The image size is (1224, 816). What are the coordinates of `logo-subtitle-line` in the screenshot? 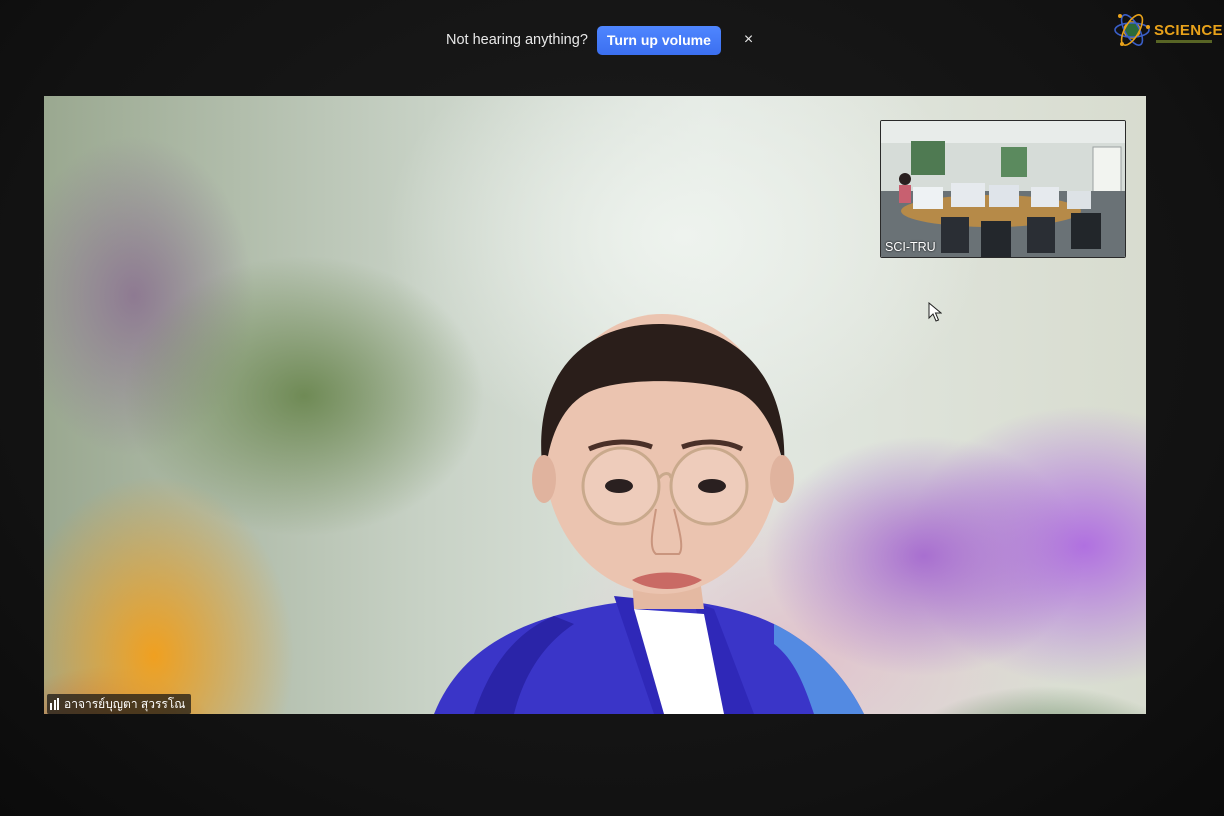 It's located at (1184, 41).